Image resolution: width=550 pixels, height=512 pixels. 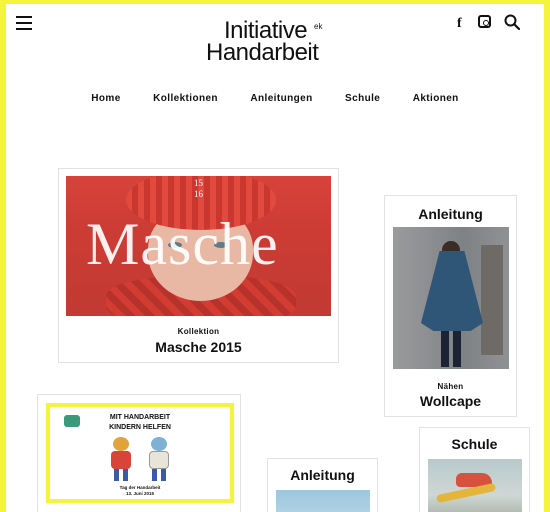 I want to click on poster-headline: MIT HANDARBEIT KINDERN HELFEN, so click(x=140, y=422).